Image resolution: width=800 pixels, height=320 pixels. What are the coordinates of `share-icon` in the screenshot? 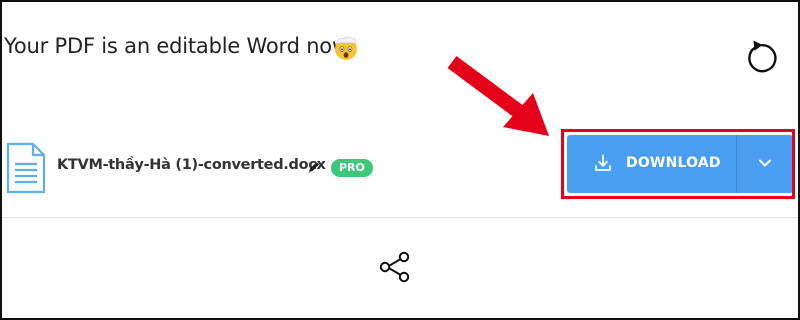 It's located at (395, 267).